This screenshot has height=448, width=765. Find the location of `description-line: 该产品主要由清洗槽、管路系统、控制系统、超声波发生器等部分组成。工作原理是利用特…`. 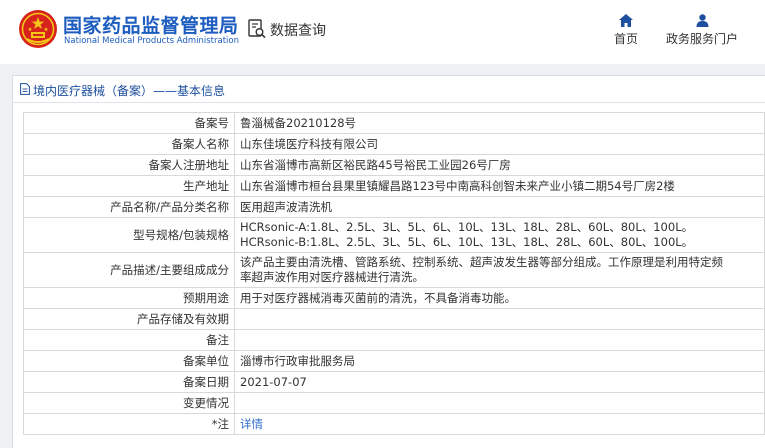

description-line: 该产品主要由清洗槽、管路系统、控制系统、超声波发生器等部分组成。工作原理是利用特… is located at coordinates (481, 262).